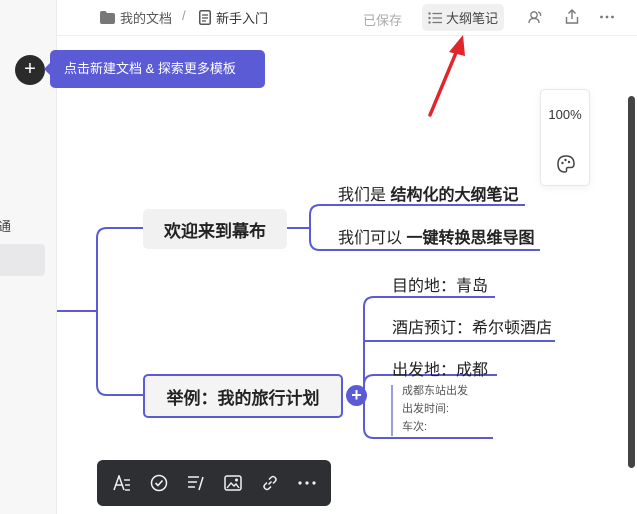 The image size is (637, 514). What do you see at coordinates (356, 395) in the screenshot?
I see `add-child-button: +` at bounding box center [356, 395].